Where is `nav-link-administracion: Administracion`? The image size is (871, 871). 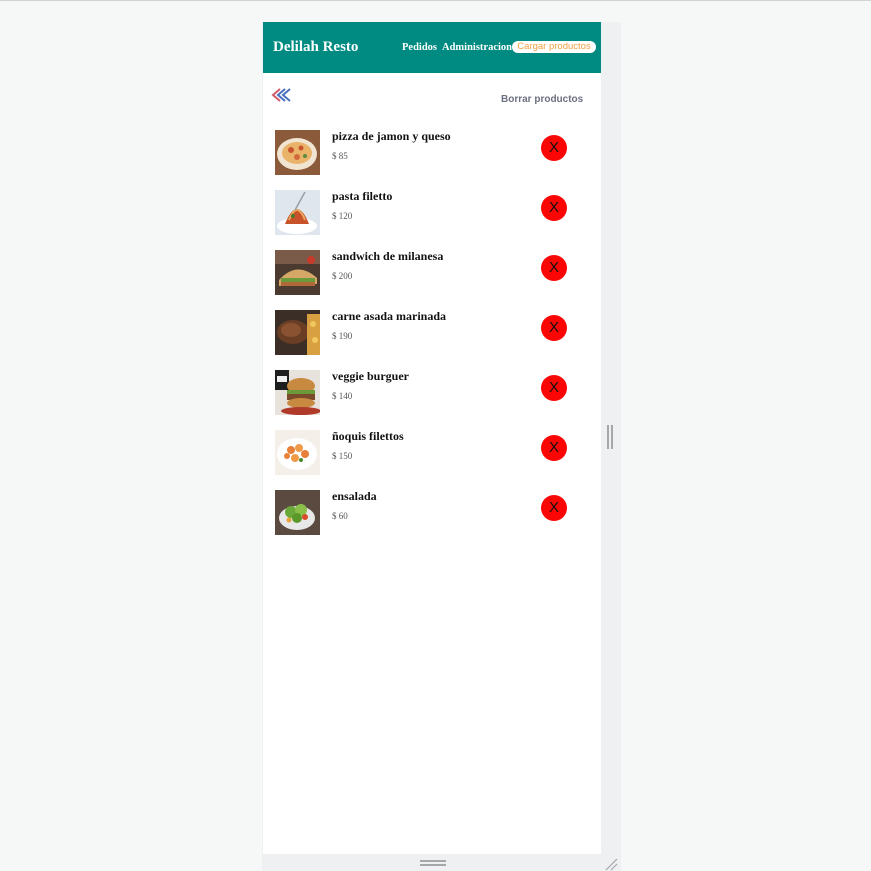
nav-link-administracion: Administracion is located at coordinates (477, 47).